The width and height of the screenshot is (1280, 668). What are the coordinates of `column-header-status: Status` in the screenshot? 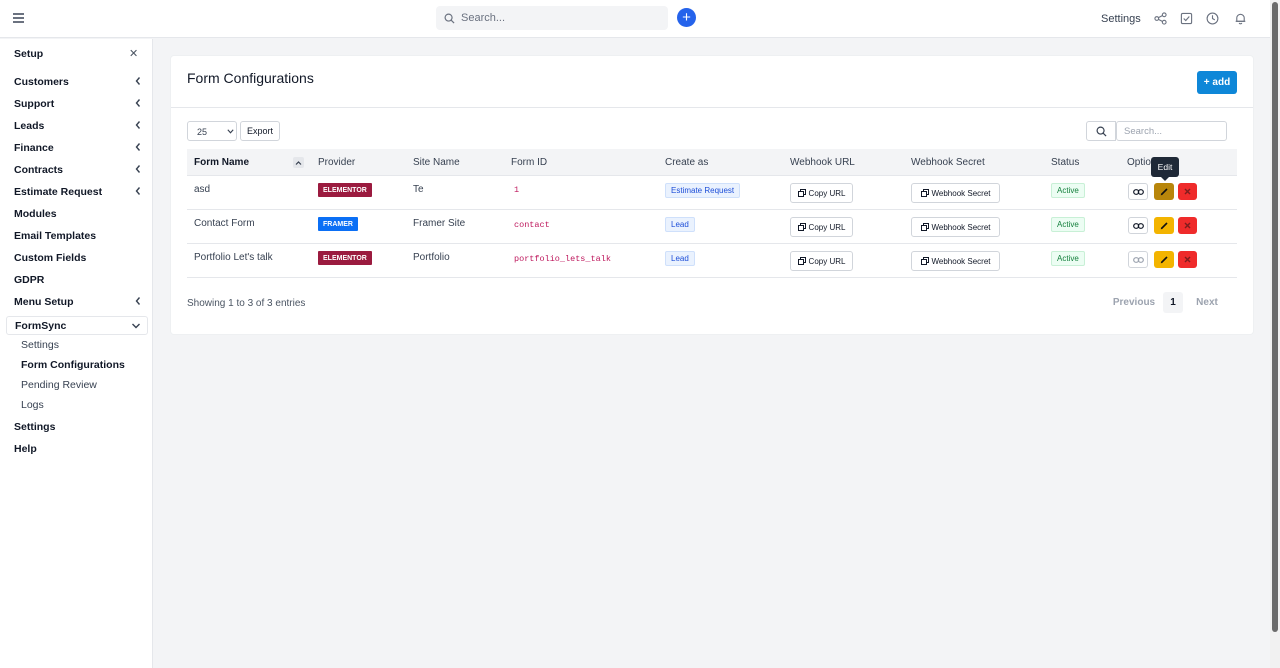 It's located at (1065, 162).